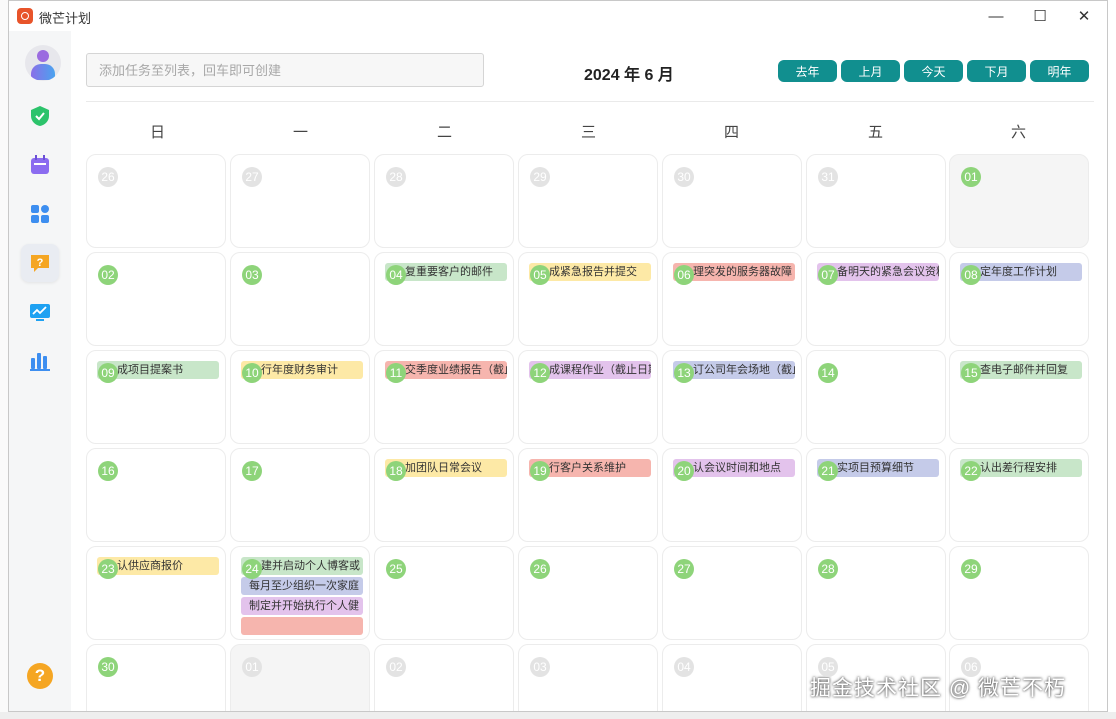 This screenshot has height=719, width=1116. Describe the element at coordinates (971, 177) in the screenshot. I see `day-number-badge: 01` at that location.